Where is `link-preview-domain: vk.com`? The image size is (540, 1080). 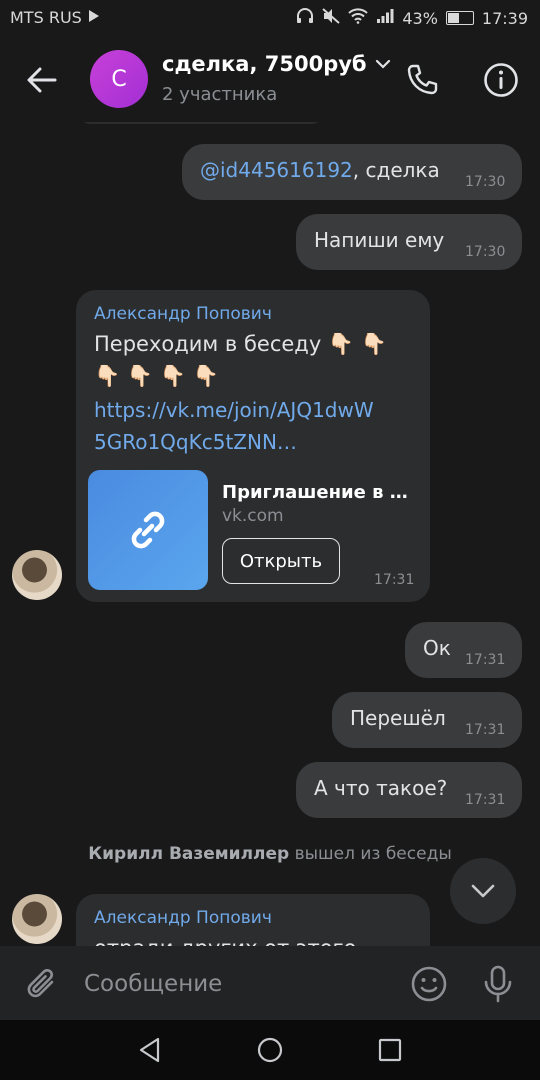 link-preview-domain: vk.com is located at coordinates (253, 516).